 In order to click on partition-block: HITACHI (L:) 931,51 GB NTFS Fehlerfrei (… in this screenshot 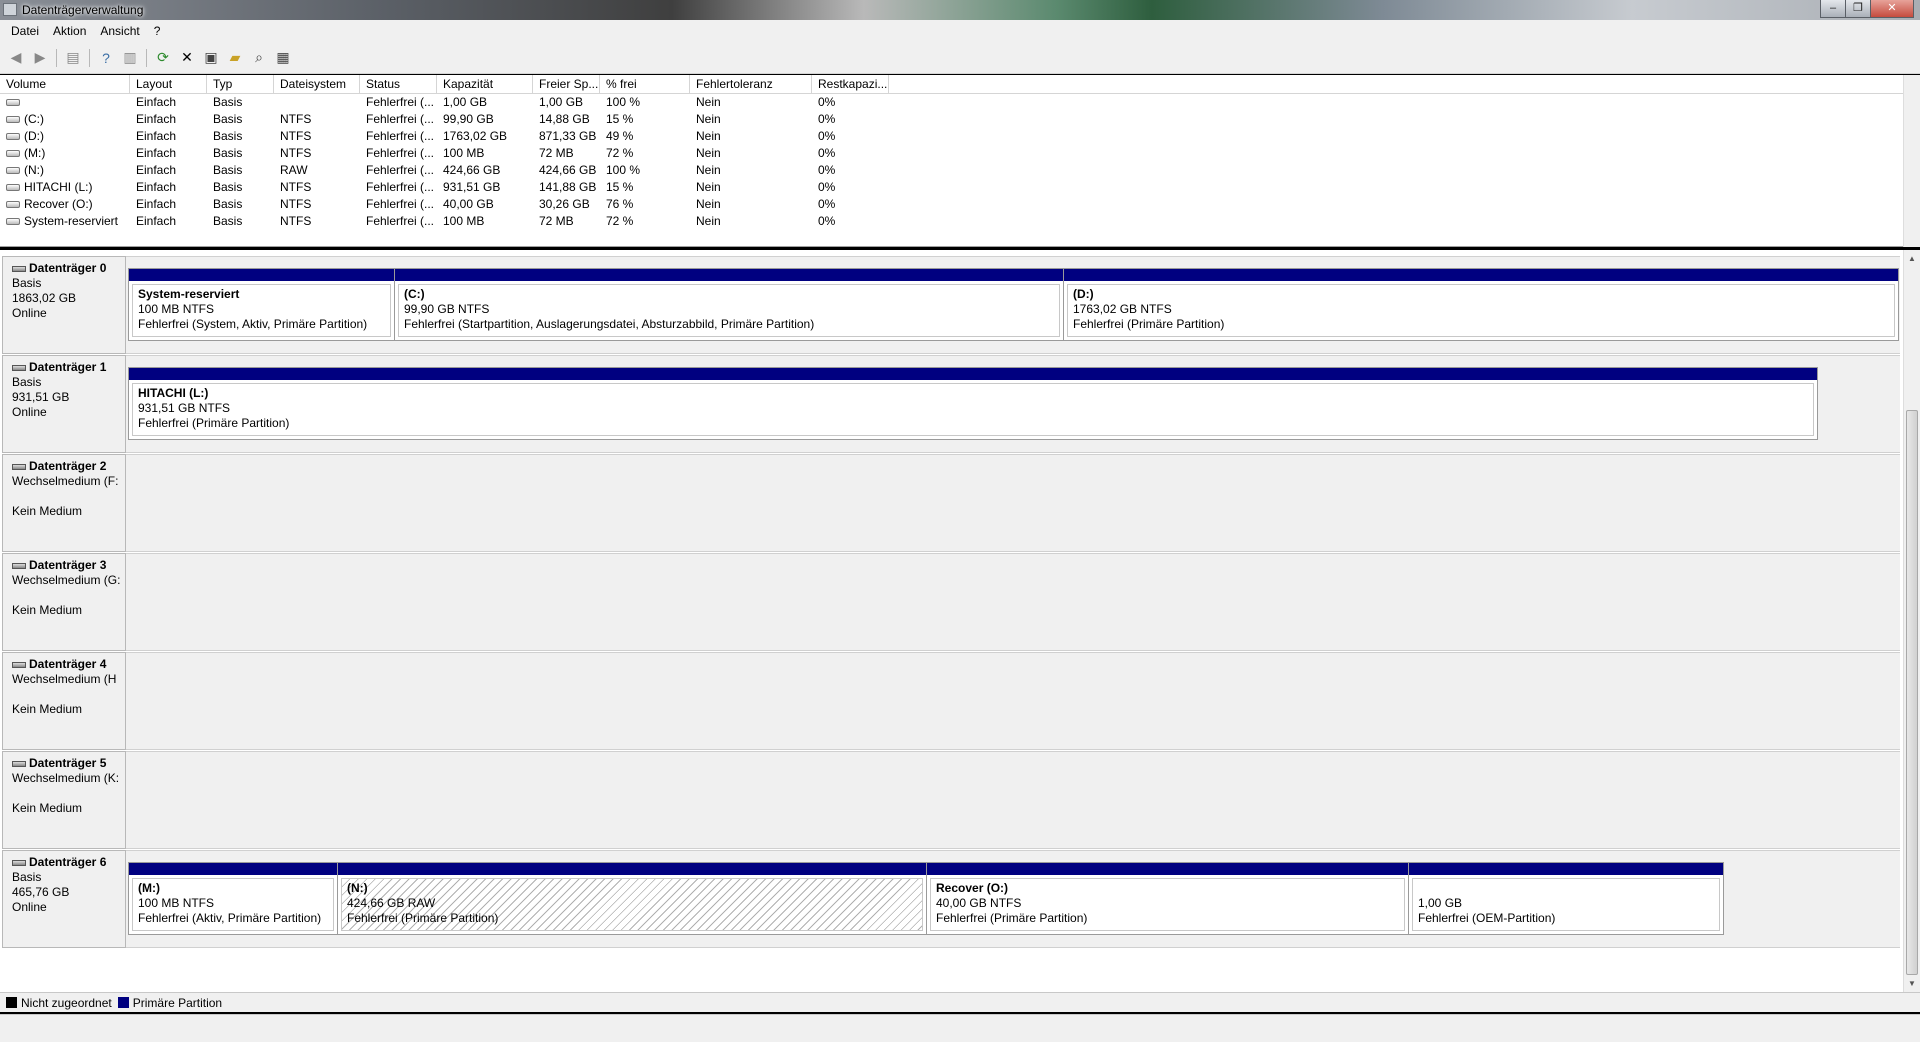, I will do `click(973, 403)`.